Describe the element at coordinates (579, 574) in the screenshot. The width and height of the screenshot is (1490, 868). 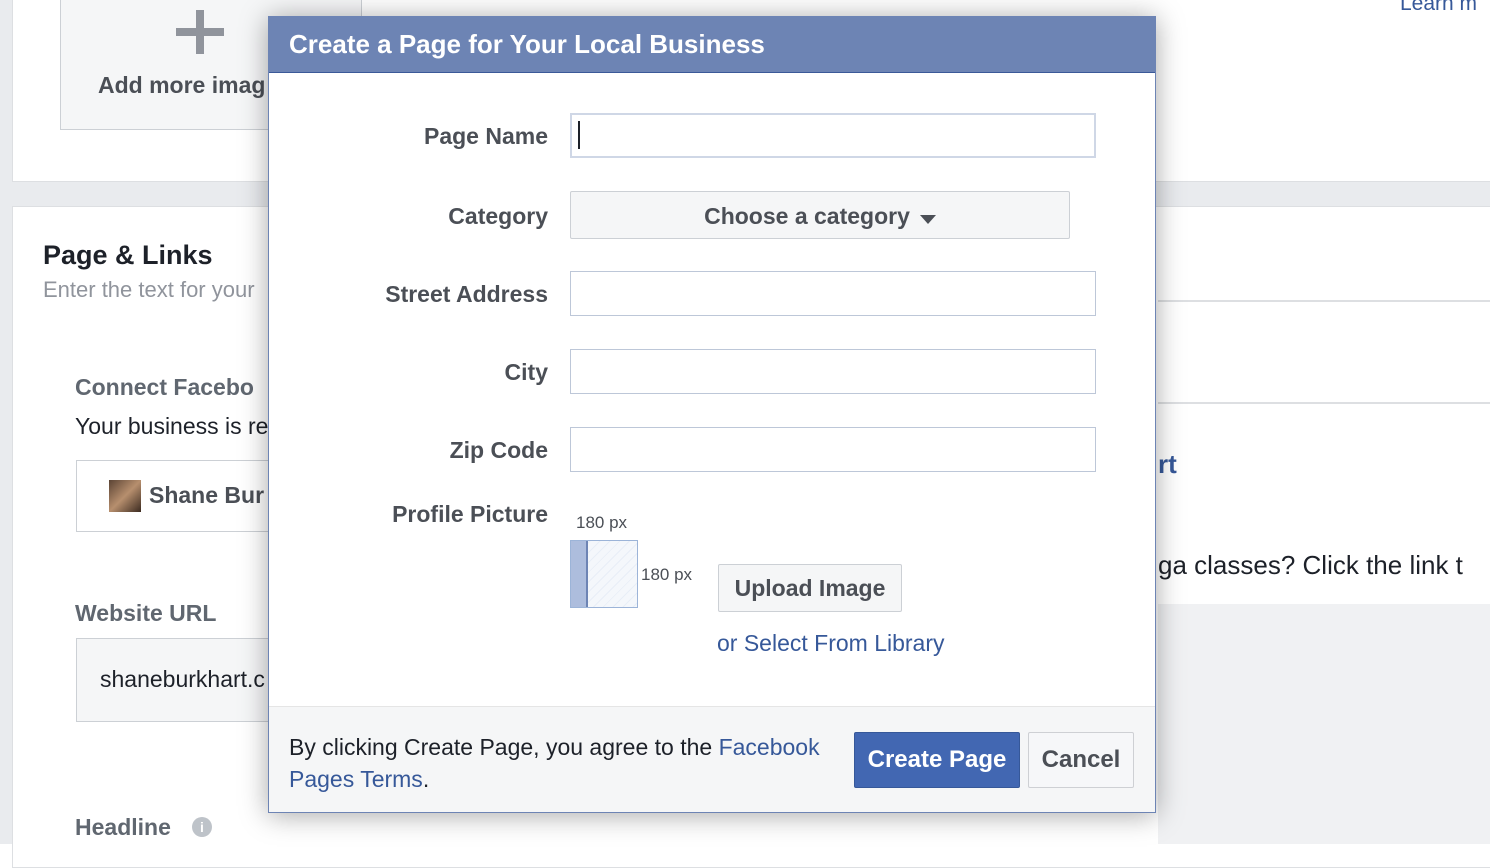
I see `picture-crop-handle` at that location.